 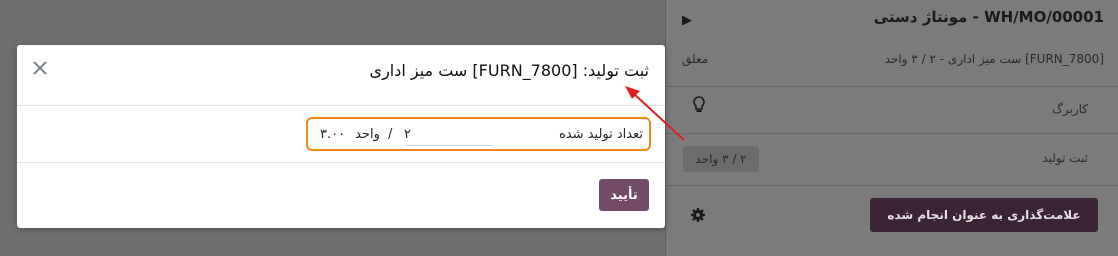 I want to click on dialog-title: ثبت تولید: [FURN_7800] ست میز اداری, so click(x=509, y=70).